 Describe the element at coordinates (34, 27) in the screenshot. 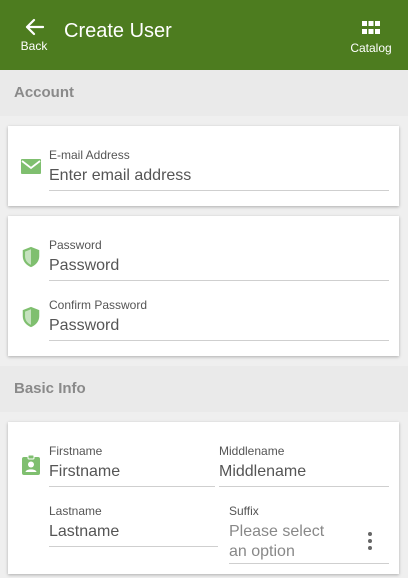

I see `arrow-left-icon` at that location.